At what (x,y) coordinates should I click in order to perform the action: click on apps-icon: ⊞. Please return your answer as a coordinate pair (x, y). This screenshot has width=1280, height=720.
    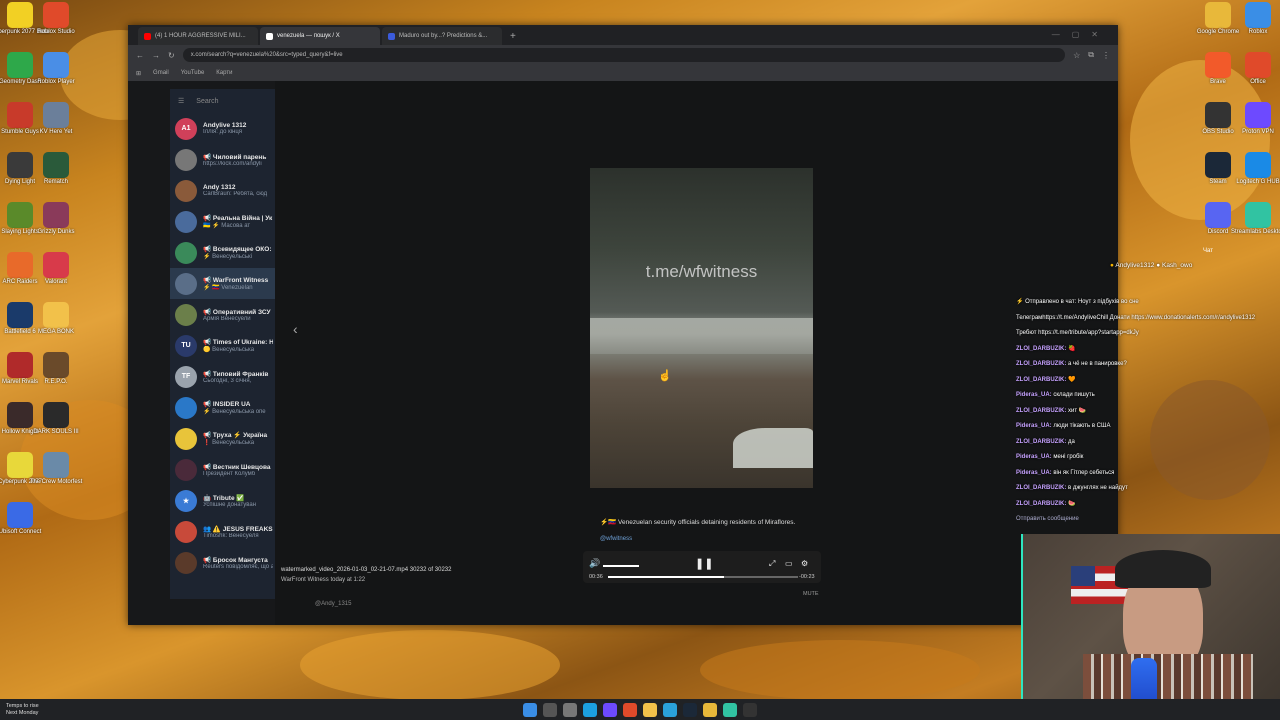
    Looking at the image, I should click on (138, 73).